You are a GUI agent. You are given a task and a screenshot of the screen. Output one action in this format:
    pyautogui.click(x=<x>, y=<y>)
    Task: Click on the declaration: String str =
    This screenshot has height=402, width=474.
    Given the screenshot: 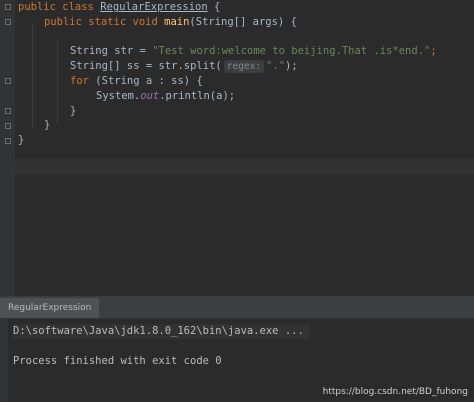 What is the action you would take?
    pyautogui.click(x=111, y=51)
    